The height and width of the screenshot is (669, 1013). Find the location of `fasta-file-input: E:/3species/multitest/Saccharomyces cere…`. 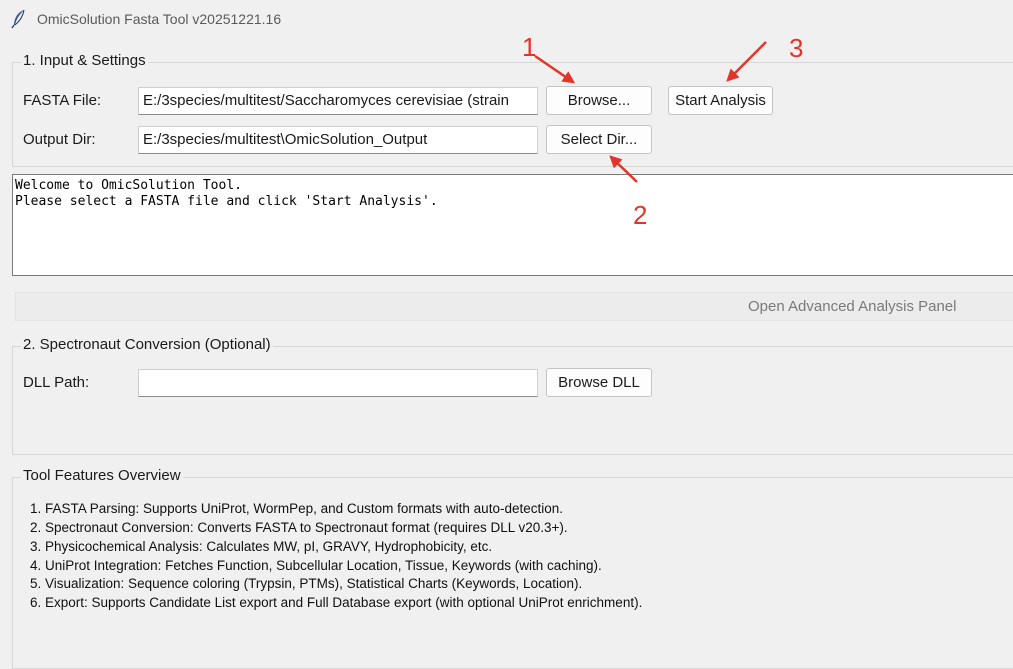

fasta-file-input: E:/3species/multitest/Saccharomyces cere… is located at coordinates (338, 101).